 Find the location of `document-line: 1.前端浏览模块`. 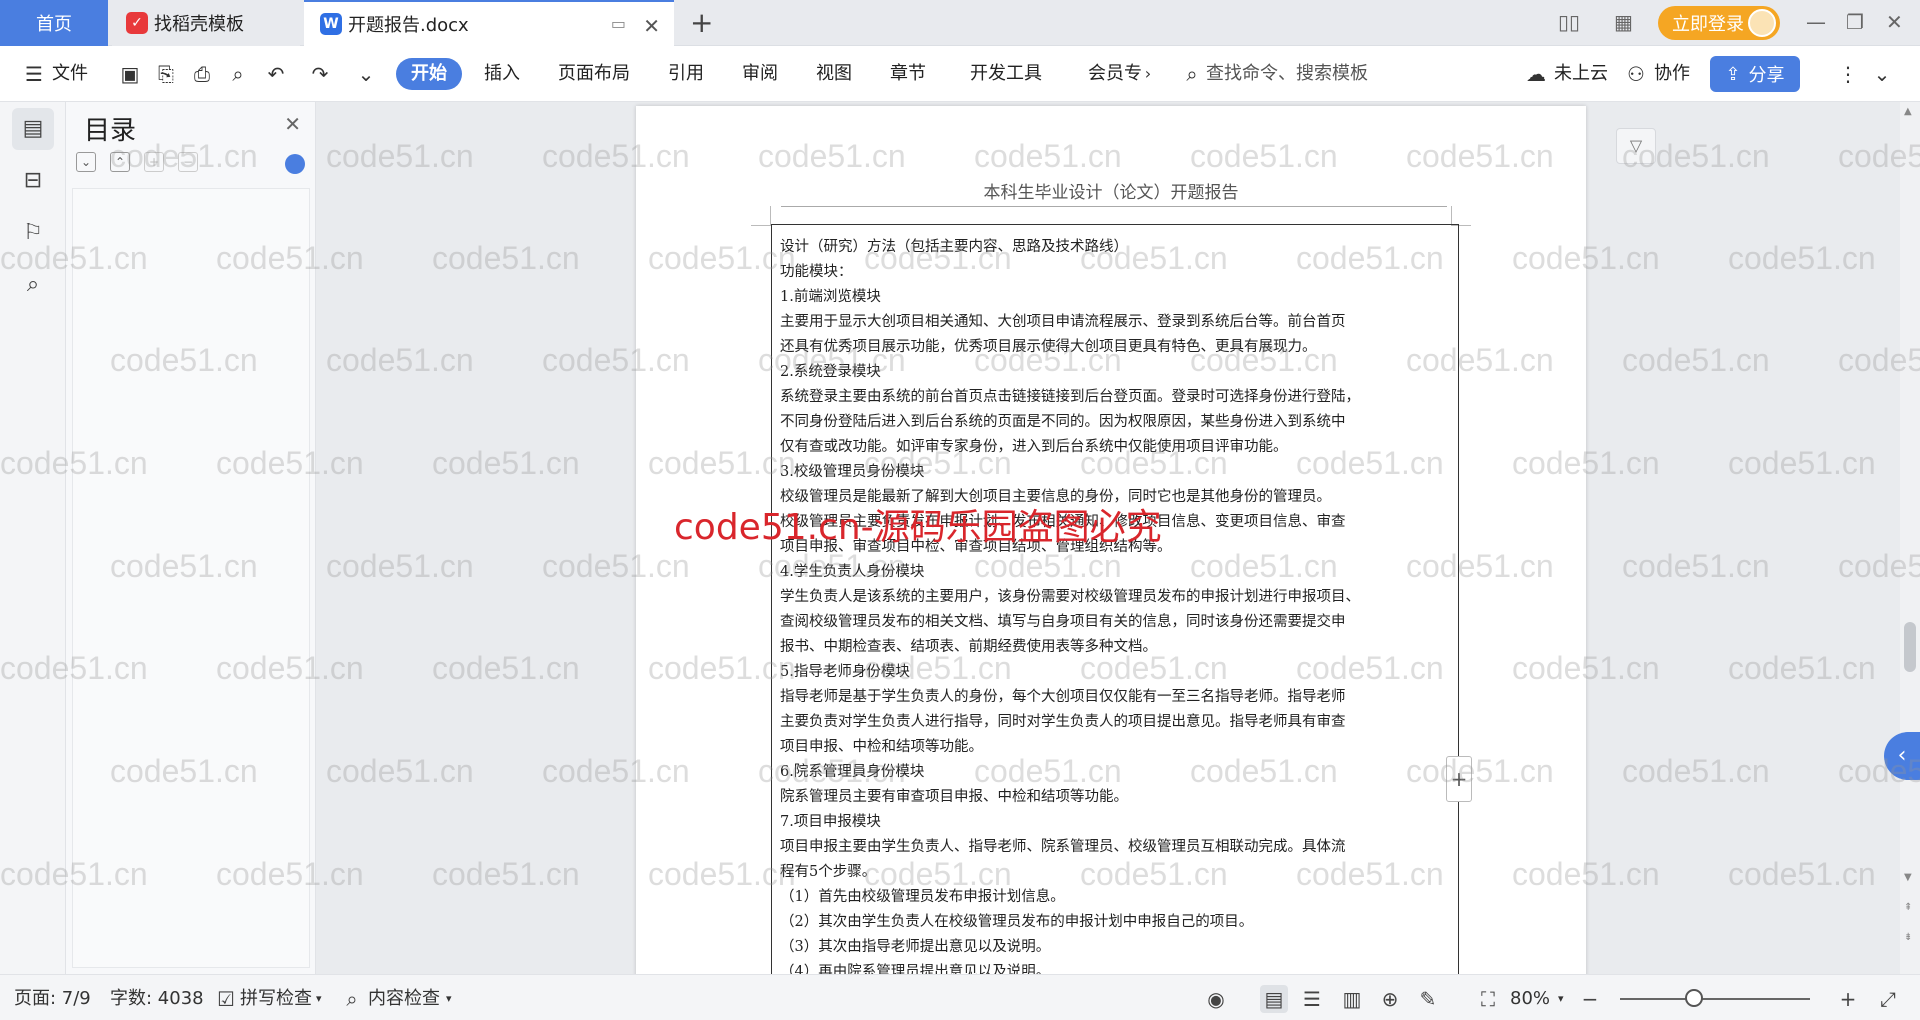

document-line: 1.前端浏览模块 is located at coordinates (830, 297).